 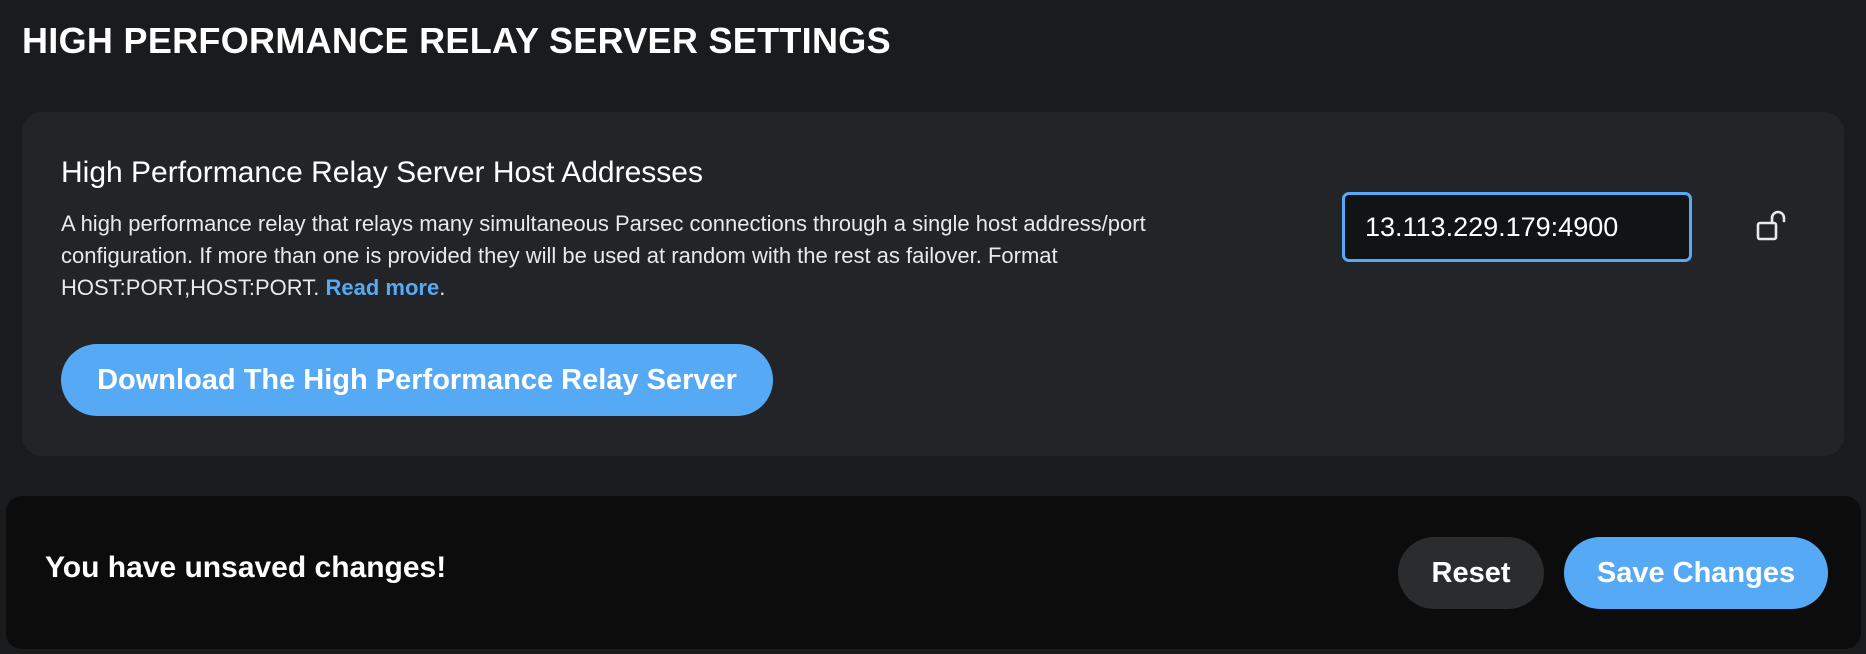 What do you see at coordinates (246, 567) in the screenshot?
I see `unsaved-changes-message: You have unsaved changes!` at bounding box center [246, 567].